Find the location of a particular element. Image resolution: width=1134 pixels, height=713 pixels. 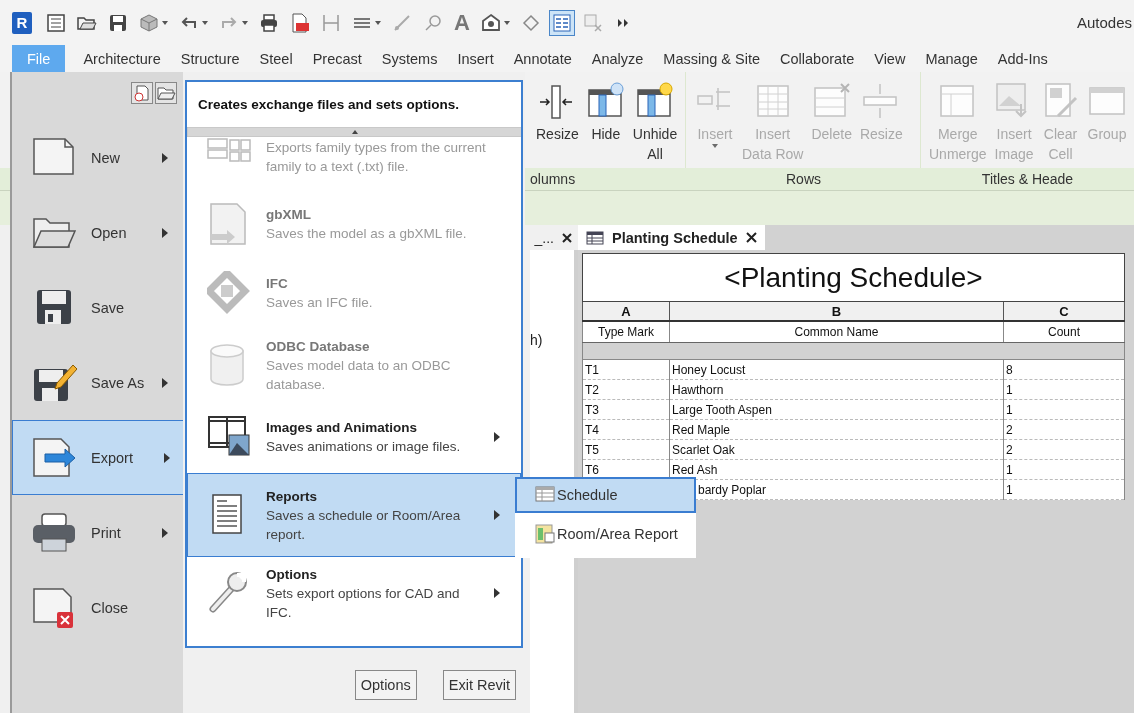

table-cell: Red Maple is located at coordinates (836, 429).